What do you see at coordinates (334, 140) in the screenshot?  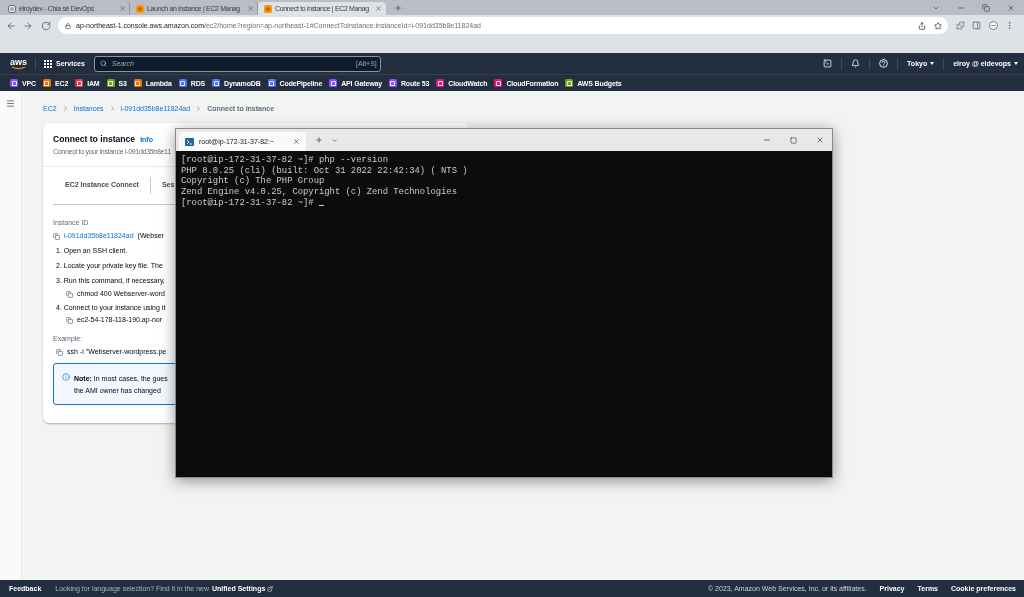 I see `chevron-down-icon` at bounding box center [334, 140].